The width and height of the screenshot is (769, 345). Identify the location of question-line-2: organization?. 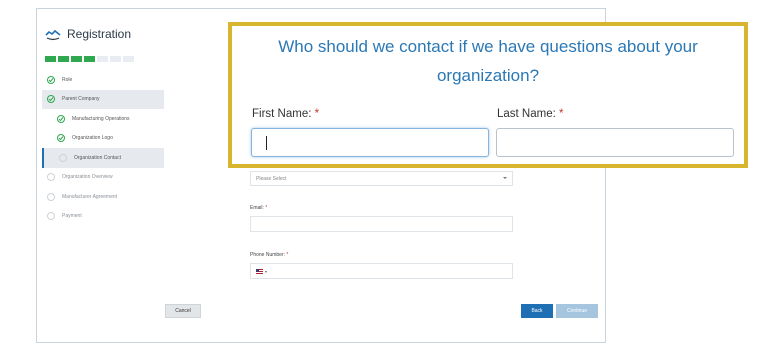
(488, 75).